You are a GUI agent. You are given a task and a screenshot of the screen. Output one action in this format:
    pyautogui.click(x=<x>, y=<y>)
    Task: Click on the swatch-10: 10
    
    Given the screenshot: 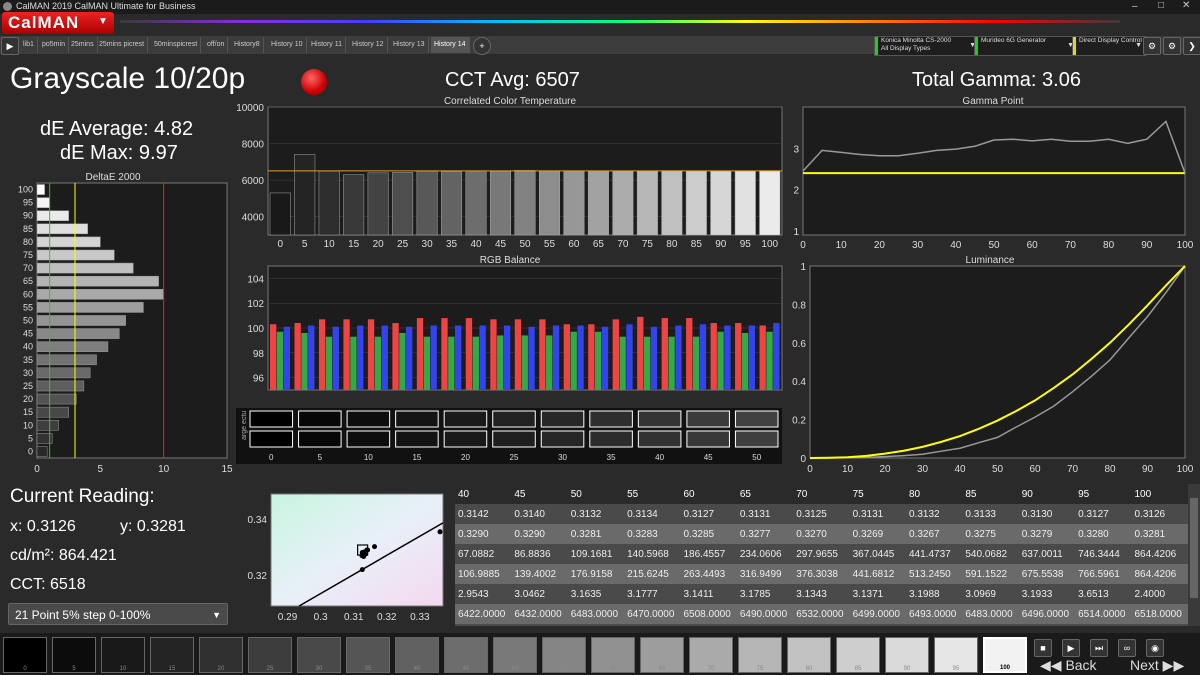 What is the action you would take?
    pyautogui.click(x=123, y=655)
    